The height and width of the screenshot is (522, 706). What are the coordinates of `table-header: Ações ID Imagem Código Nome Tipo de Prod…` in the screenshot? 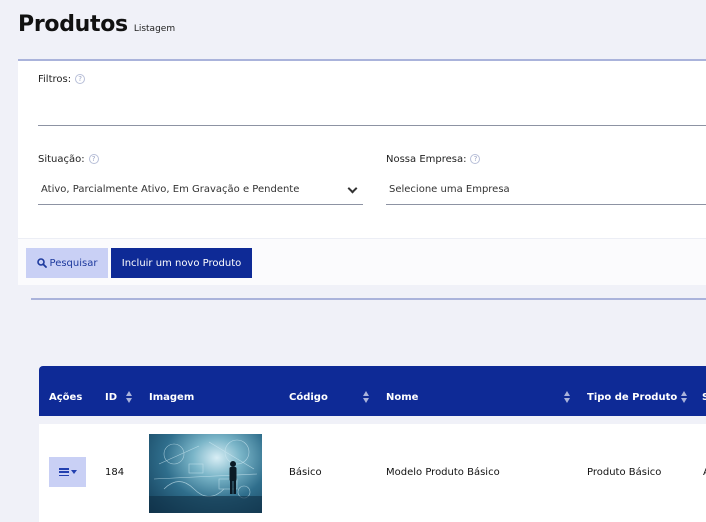 It's located at (372, 391).